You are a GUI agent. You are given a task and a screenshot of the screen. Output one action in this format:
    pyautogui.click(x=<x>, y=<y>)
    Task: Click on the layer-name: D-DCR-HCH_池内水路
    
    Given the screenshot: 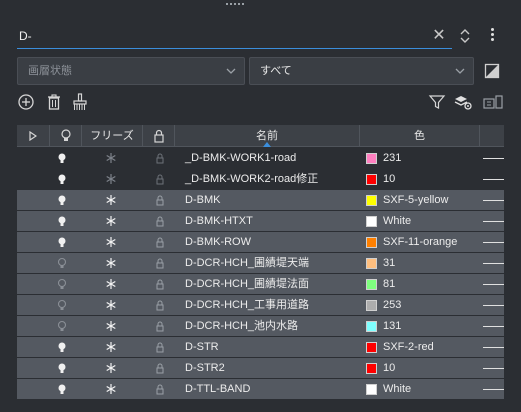 What is the action you would take?
    pyautogui.click(x=272, y=326)
    